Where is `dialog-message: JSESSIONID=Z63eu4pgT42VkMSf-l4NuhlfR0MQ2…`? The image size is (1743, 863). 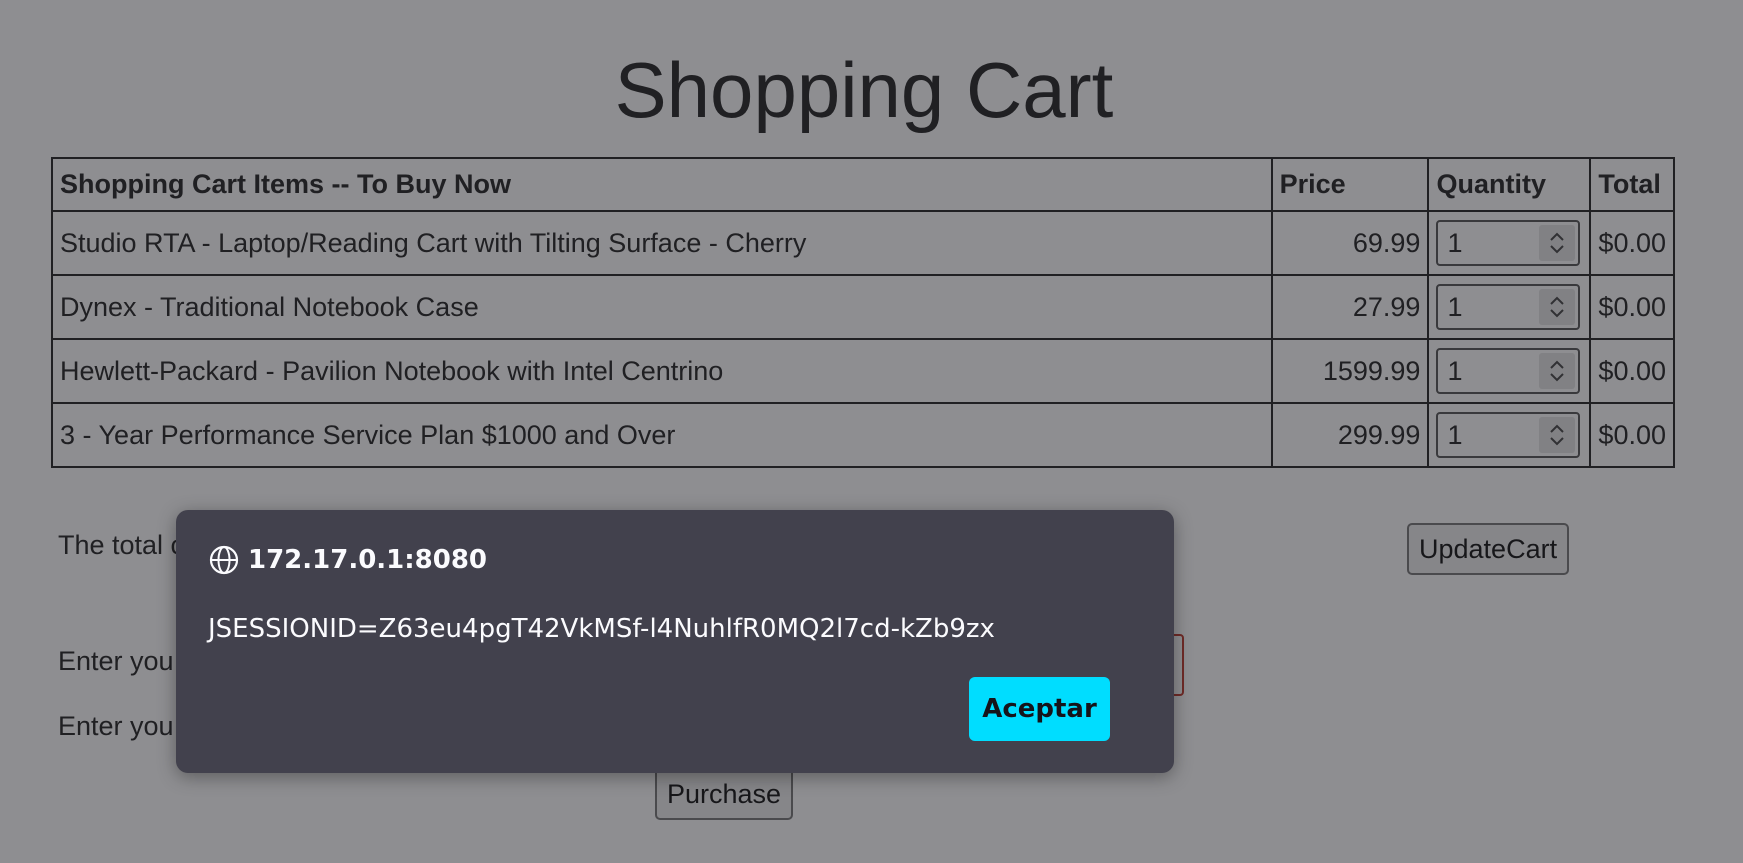
dialog-message: JSESSIONID=Z63eu4pgT42VkMSf-l4NuhlfR0MQ2… is located at coordinates (601, 629).